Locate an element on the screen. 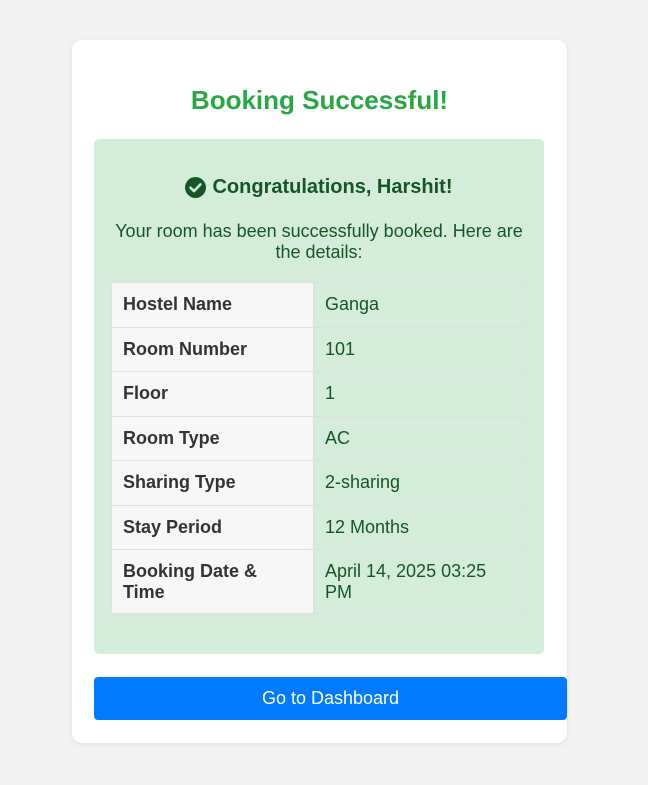 Image resolution: width=648 pixels, height=785 pixels. detail-value: 101 is located at coordinates (420, 349).